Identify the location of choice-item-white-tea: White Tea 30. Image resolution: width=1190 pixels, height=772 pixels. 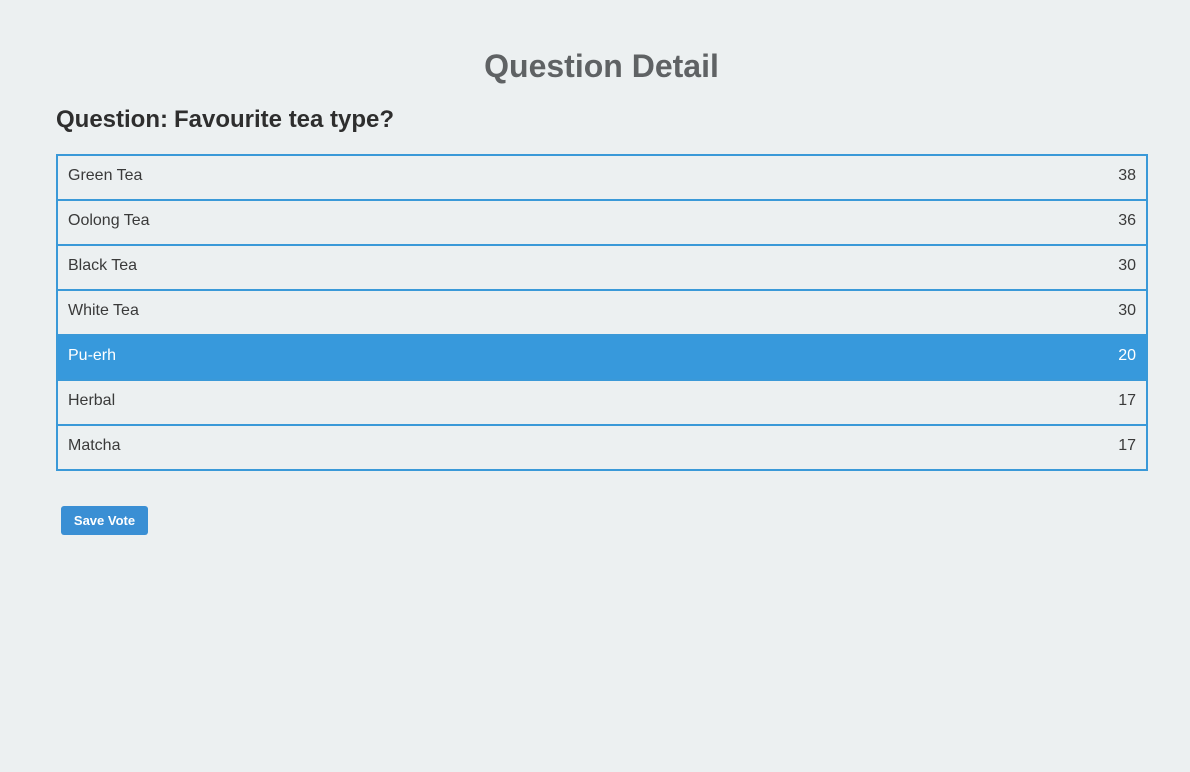
(602, 312).